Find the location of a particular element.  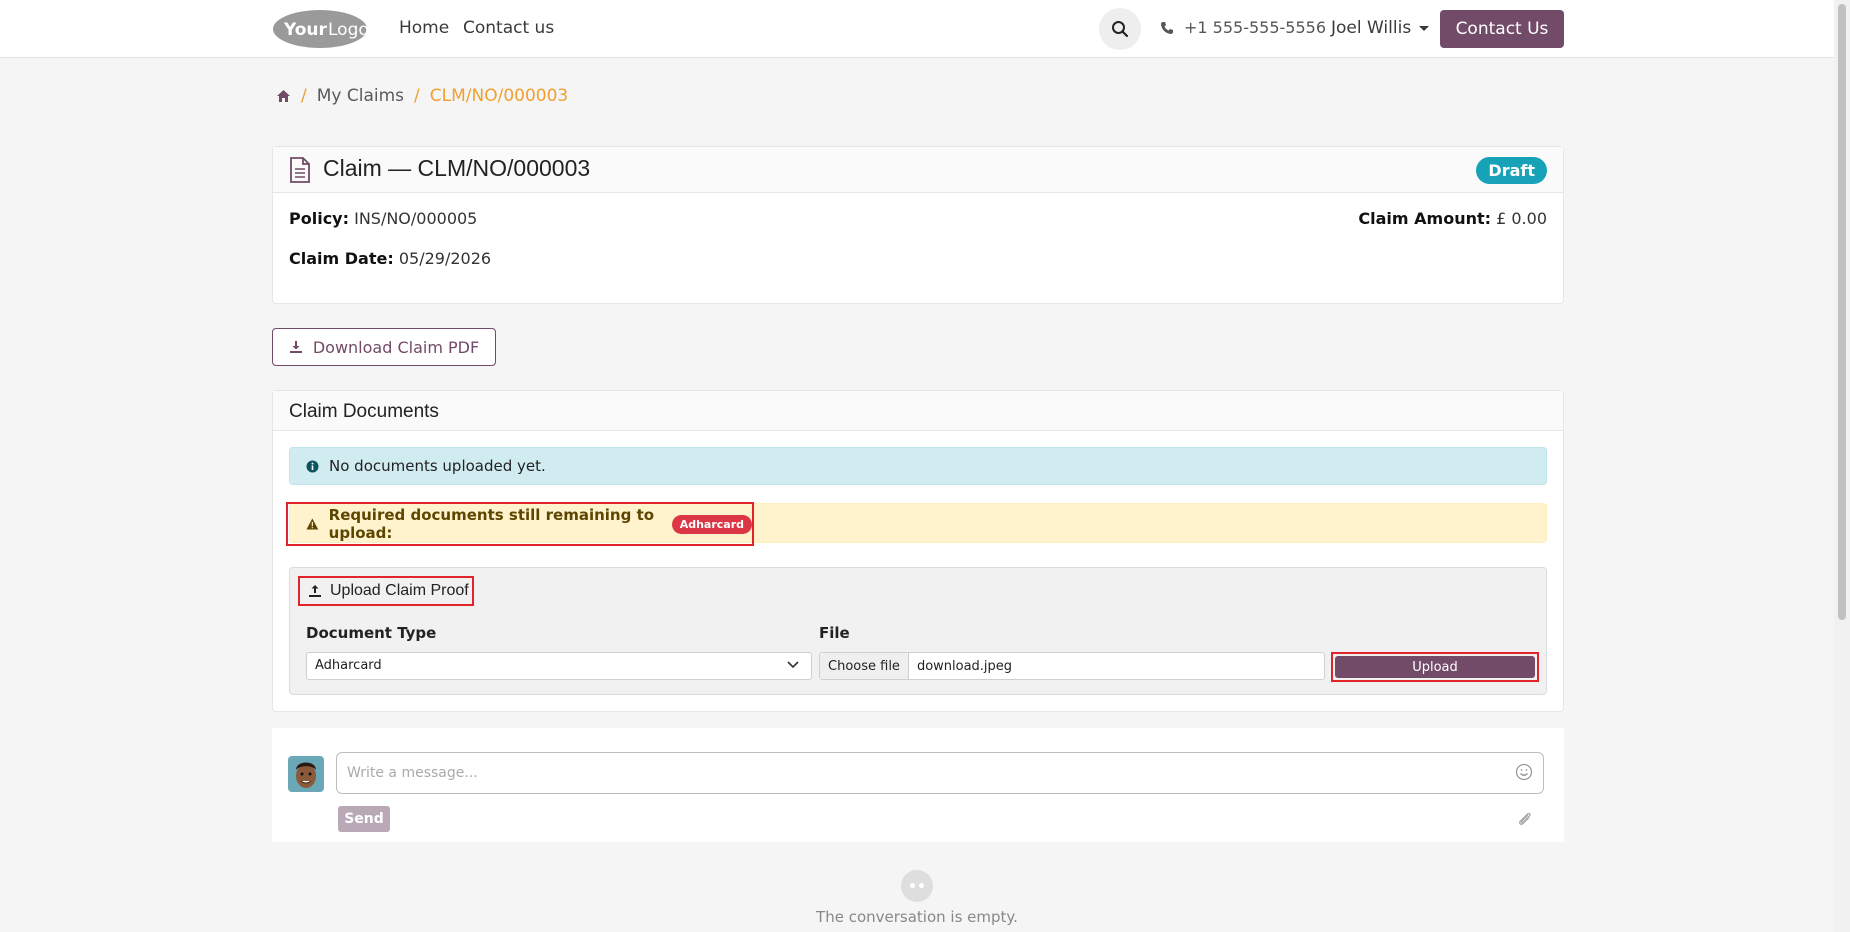

home-icon is located at coordinates (283, 96).